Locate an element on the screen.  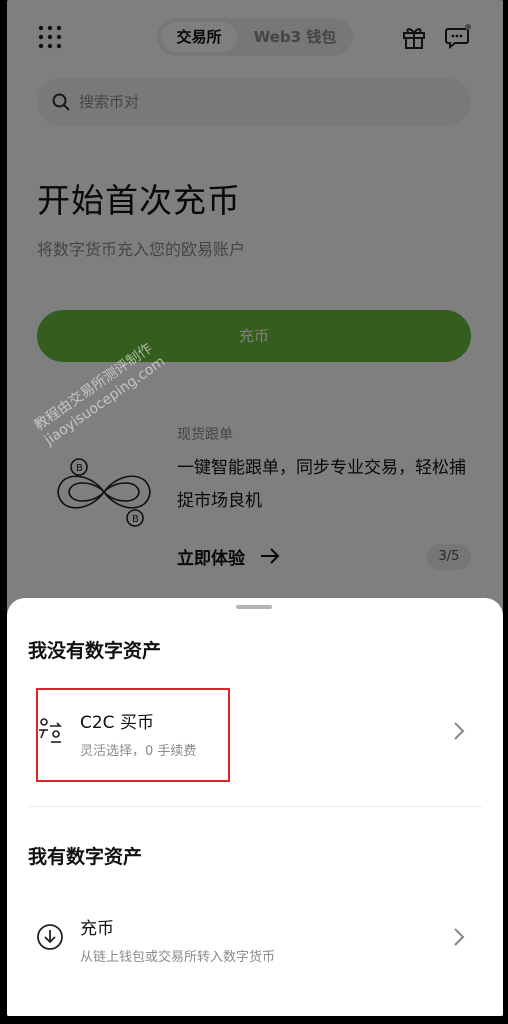
section-has-assets-title: 我有数字资产 is located at coordinates (85, 857).